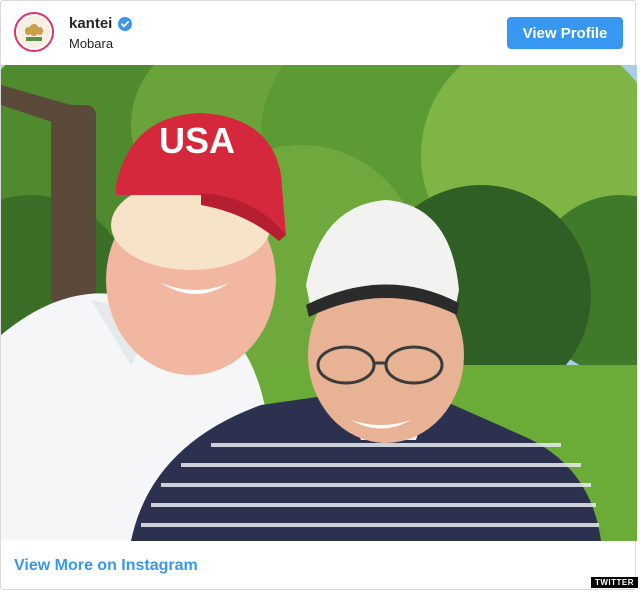 This screenshot has height=592, width=640. What do you see at coordinates (125, 23) in the screenshot?
I see `verified-badge-icon` at bounding box center [125, 23].